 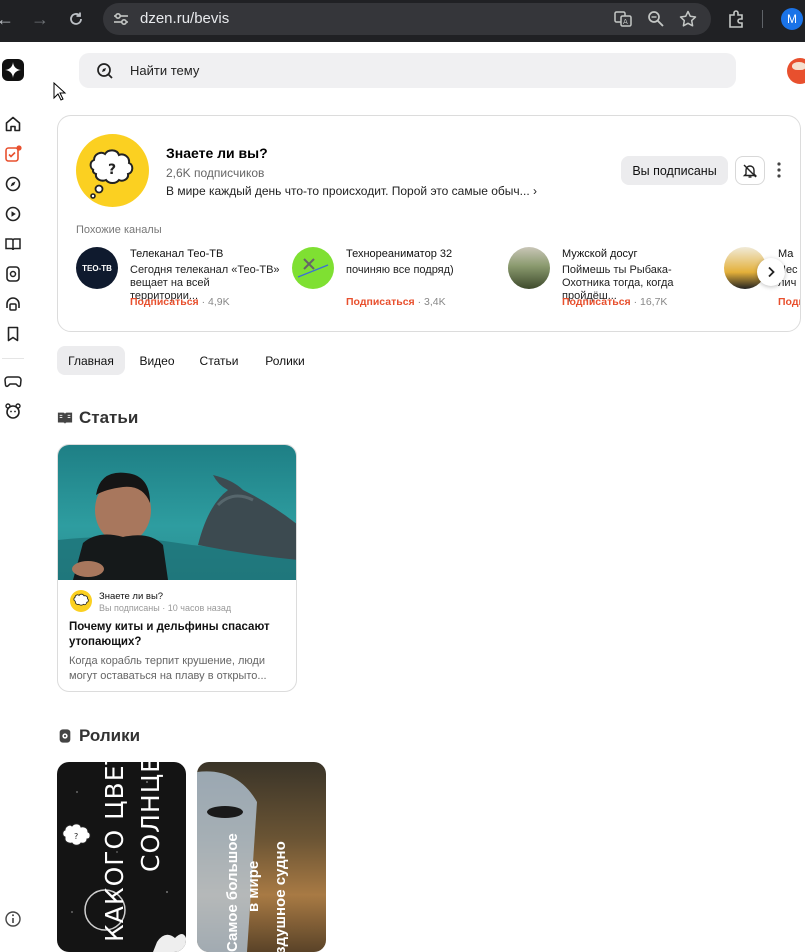 What do you see at coordinates (110, 735) in the screenshot?
I see `section-title: Ролики` at bounding box center [110, 735].